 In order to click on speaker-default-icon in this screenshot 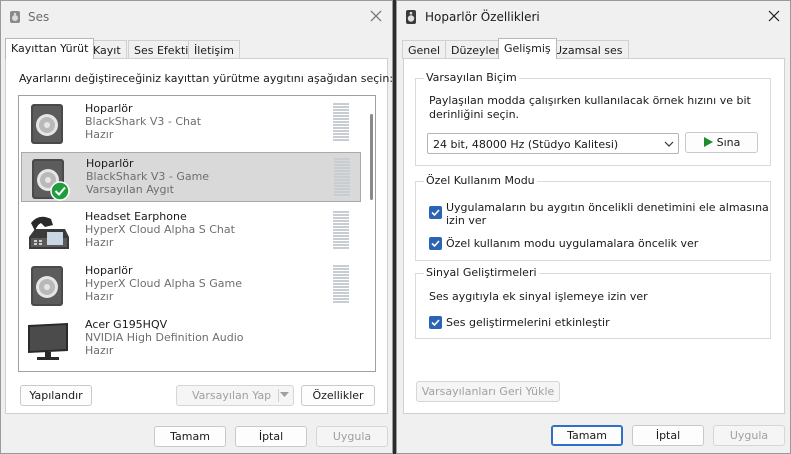, I will do `click(51, 180)`.